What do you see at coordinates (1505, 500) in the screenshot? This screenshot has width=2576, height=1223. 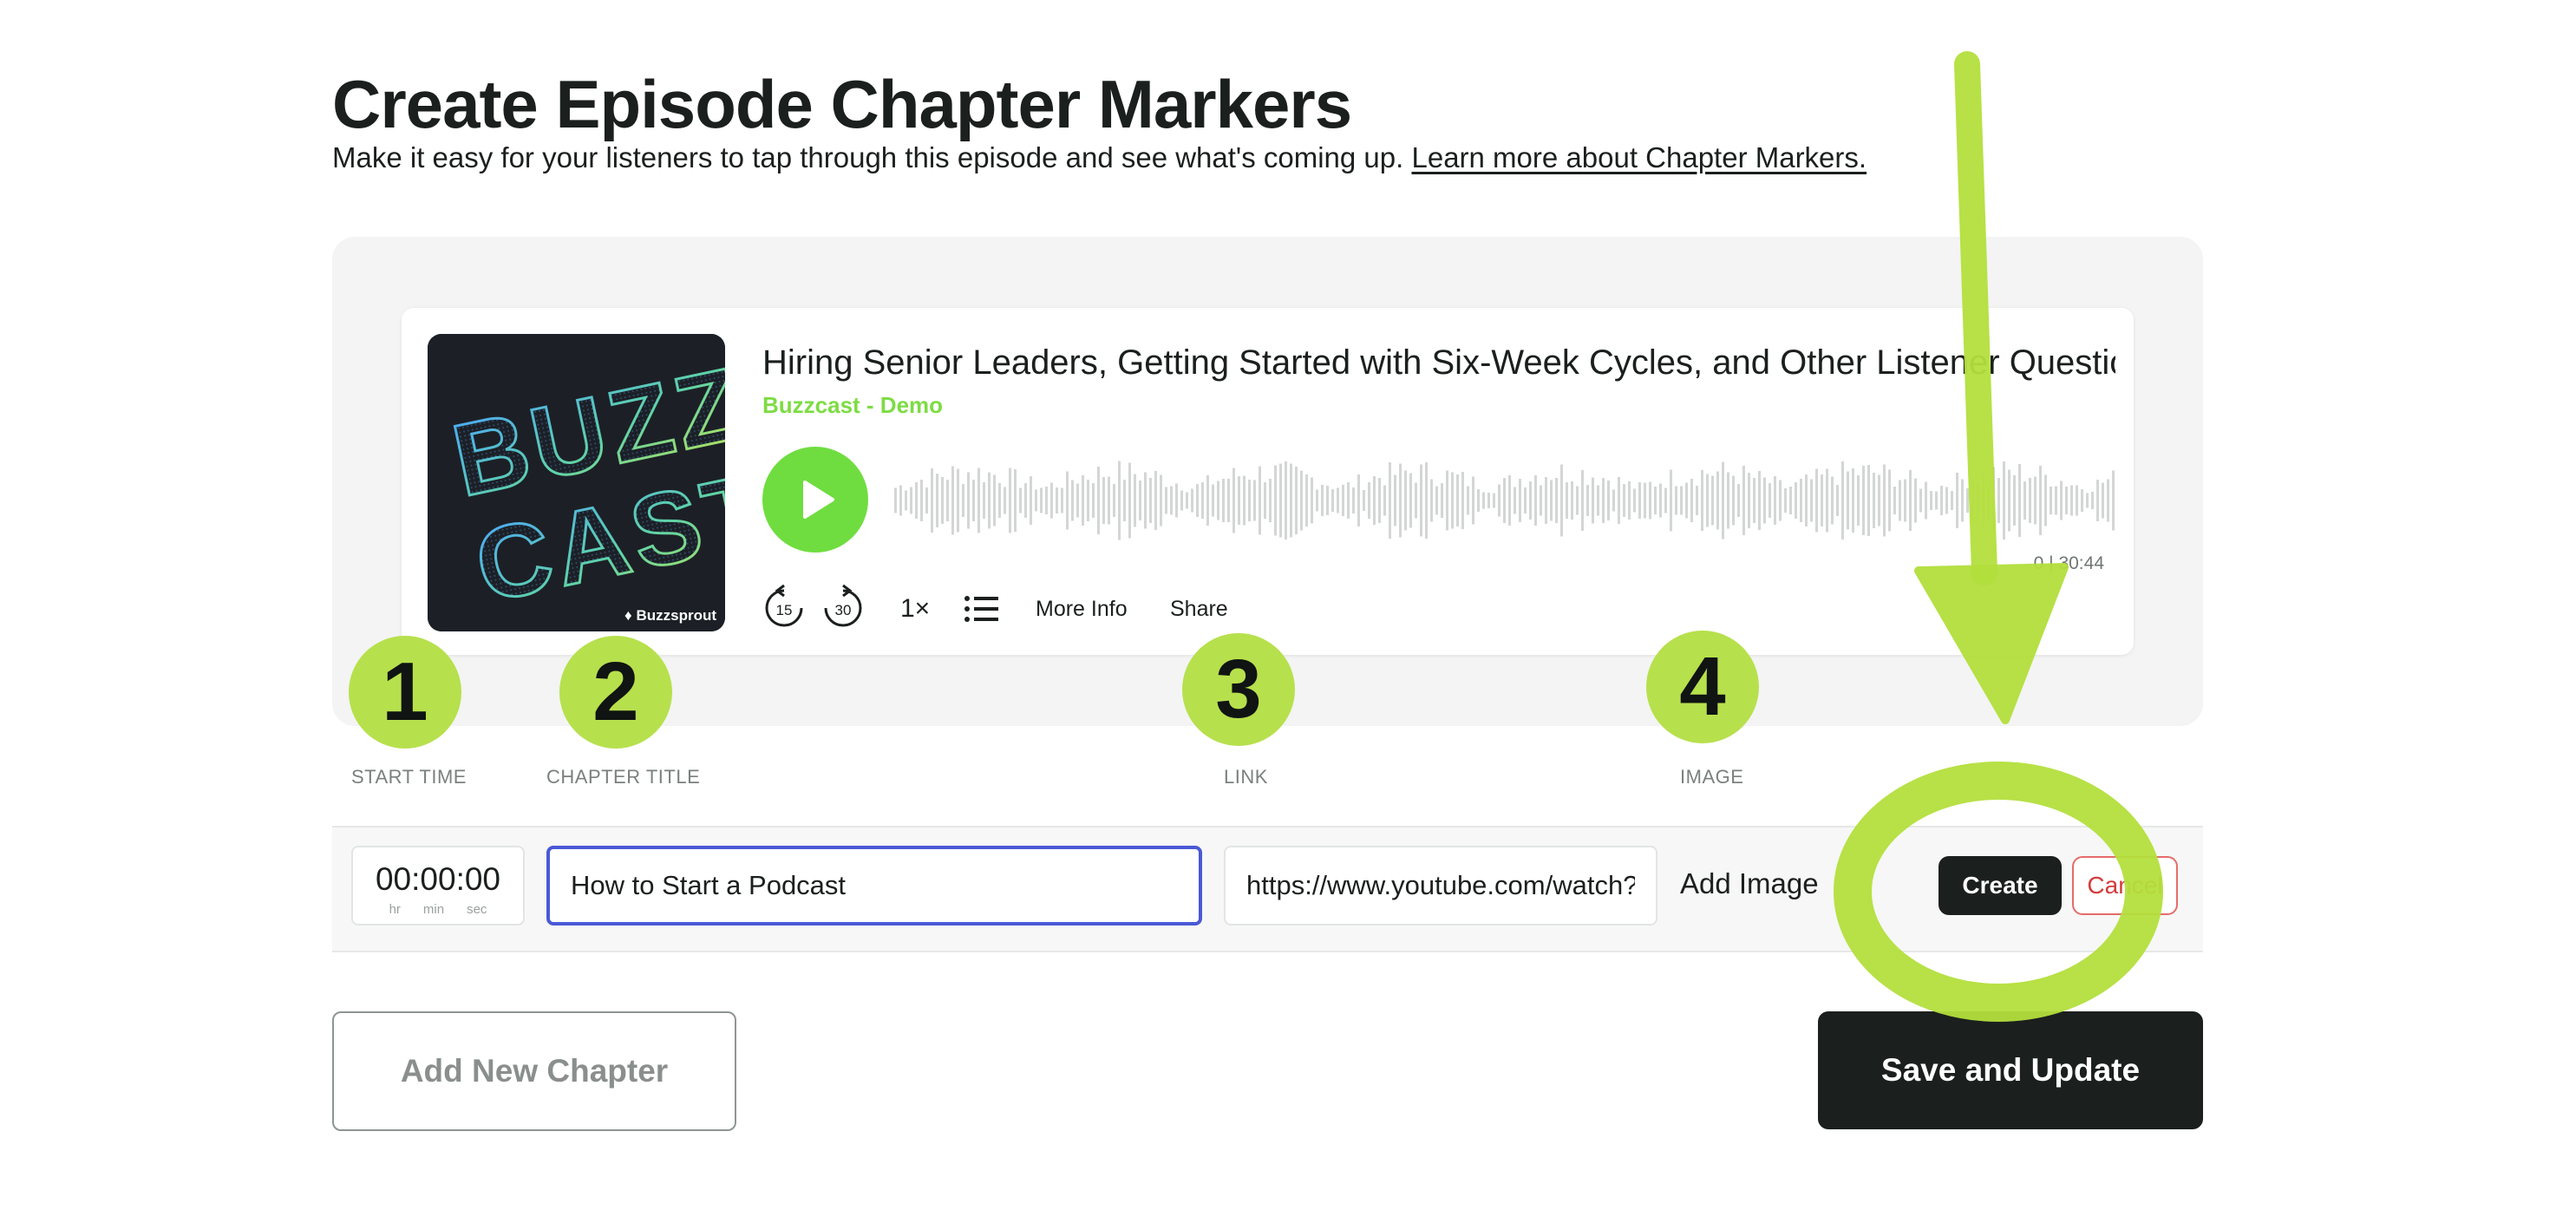 I see `audio-waveform` at bounding box center [1505, 500].